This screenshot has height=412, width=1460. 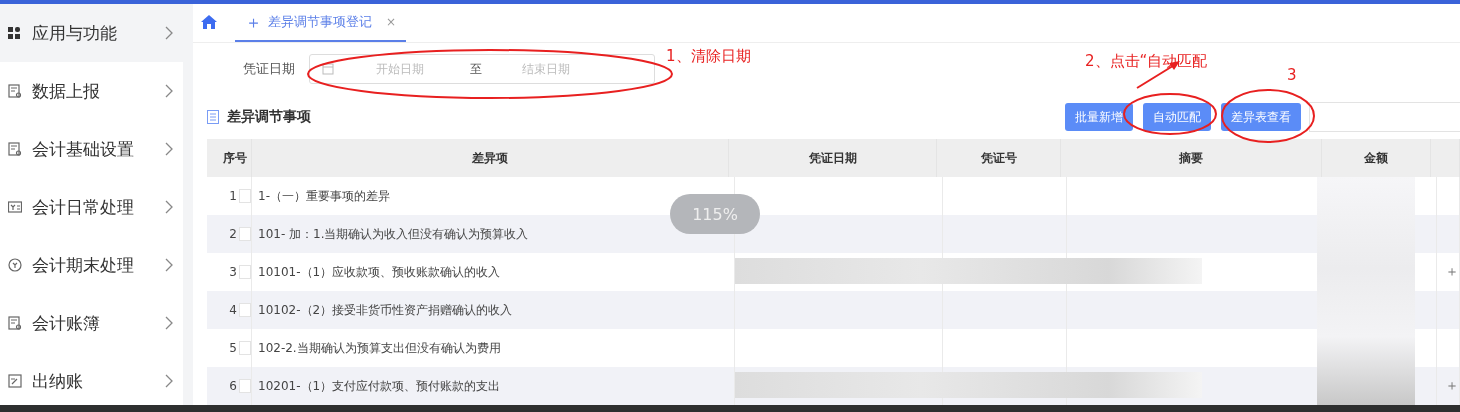 I want to click on sidebar-item: 数据上报, so click(x=91, y=91).